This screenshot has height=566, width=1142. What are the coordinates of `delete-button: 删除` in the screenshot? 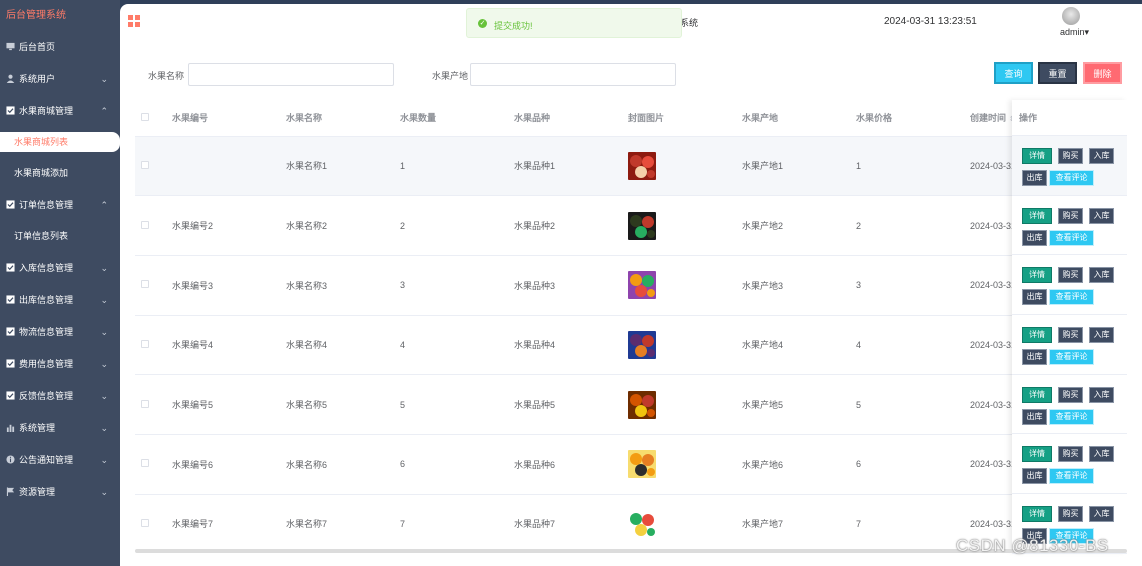 It's located at (1102, 73).